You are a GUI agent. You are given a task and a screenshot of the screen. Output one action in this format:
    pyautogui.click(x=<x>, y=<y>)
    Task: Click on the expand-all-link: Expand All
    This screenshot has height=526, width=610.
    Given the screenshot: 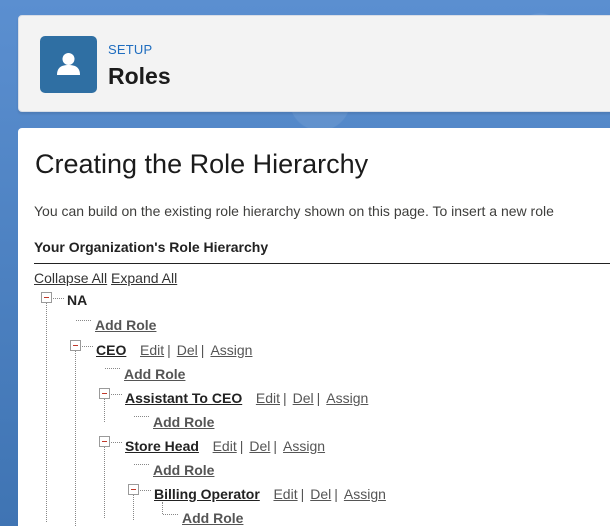 What is the action you would take?
    pyautogui.click(x=144, y=278)
    